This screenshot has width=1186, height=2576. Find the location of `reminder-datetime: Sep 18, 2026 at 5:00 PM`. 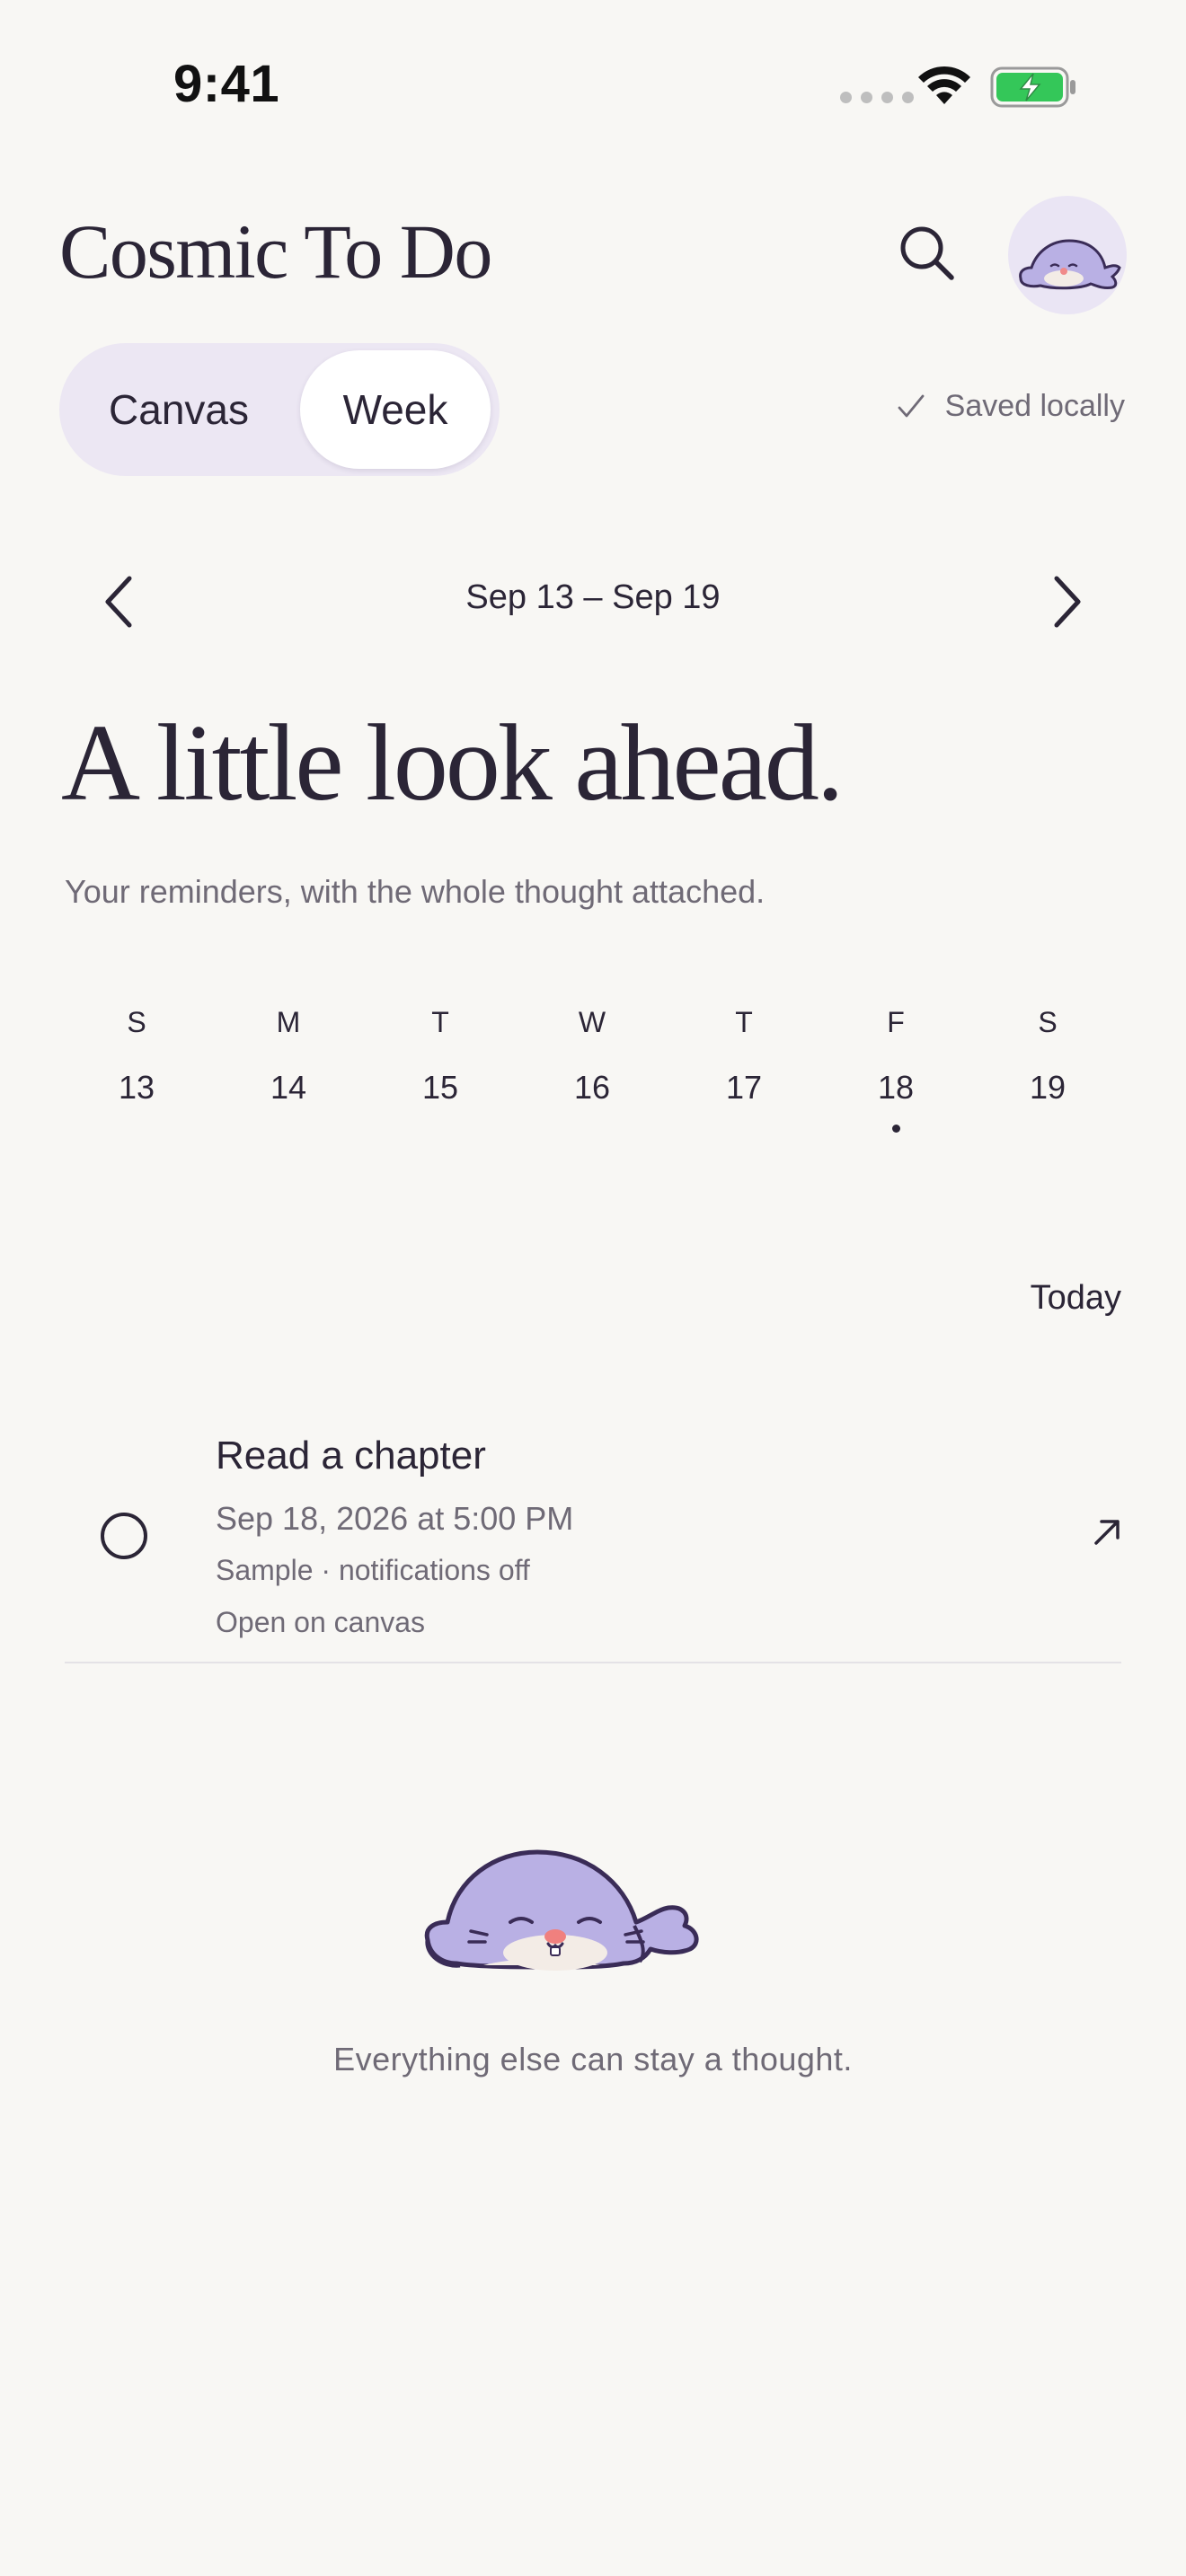

reminder-datetime: Sep 18, 2026 at 5:00 PM is located at coordinates (395, 1518).